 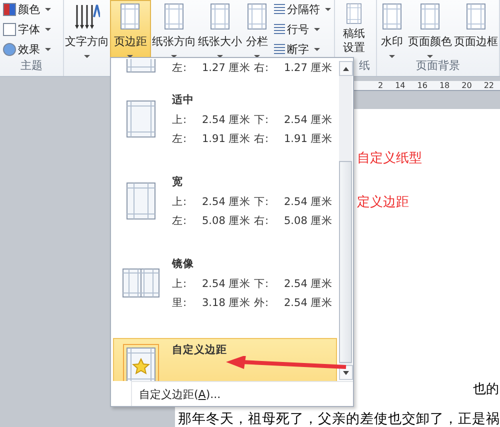 I want to click on ribbon-button: 文字方向, so click(x=87, y=29).